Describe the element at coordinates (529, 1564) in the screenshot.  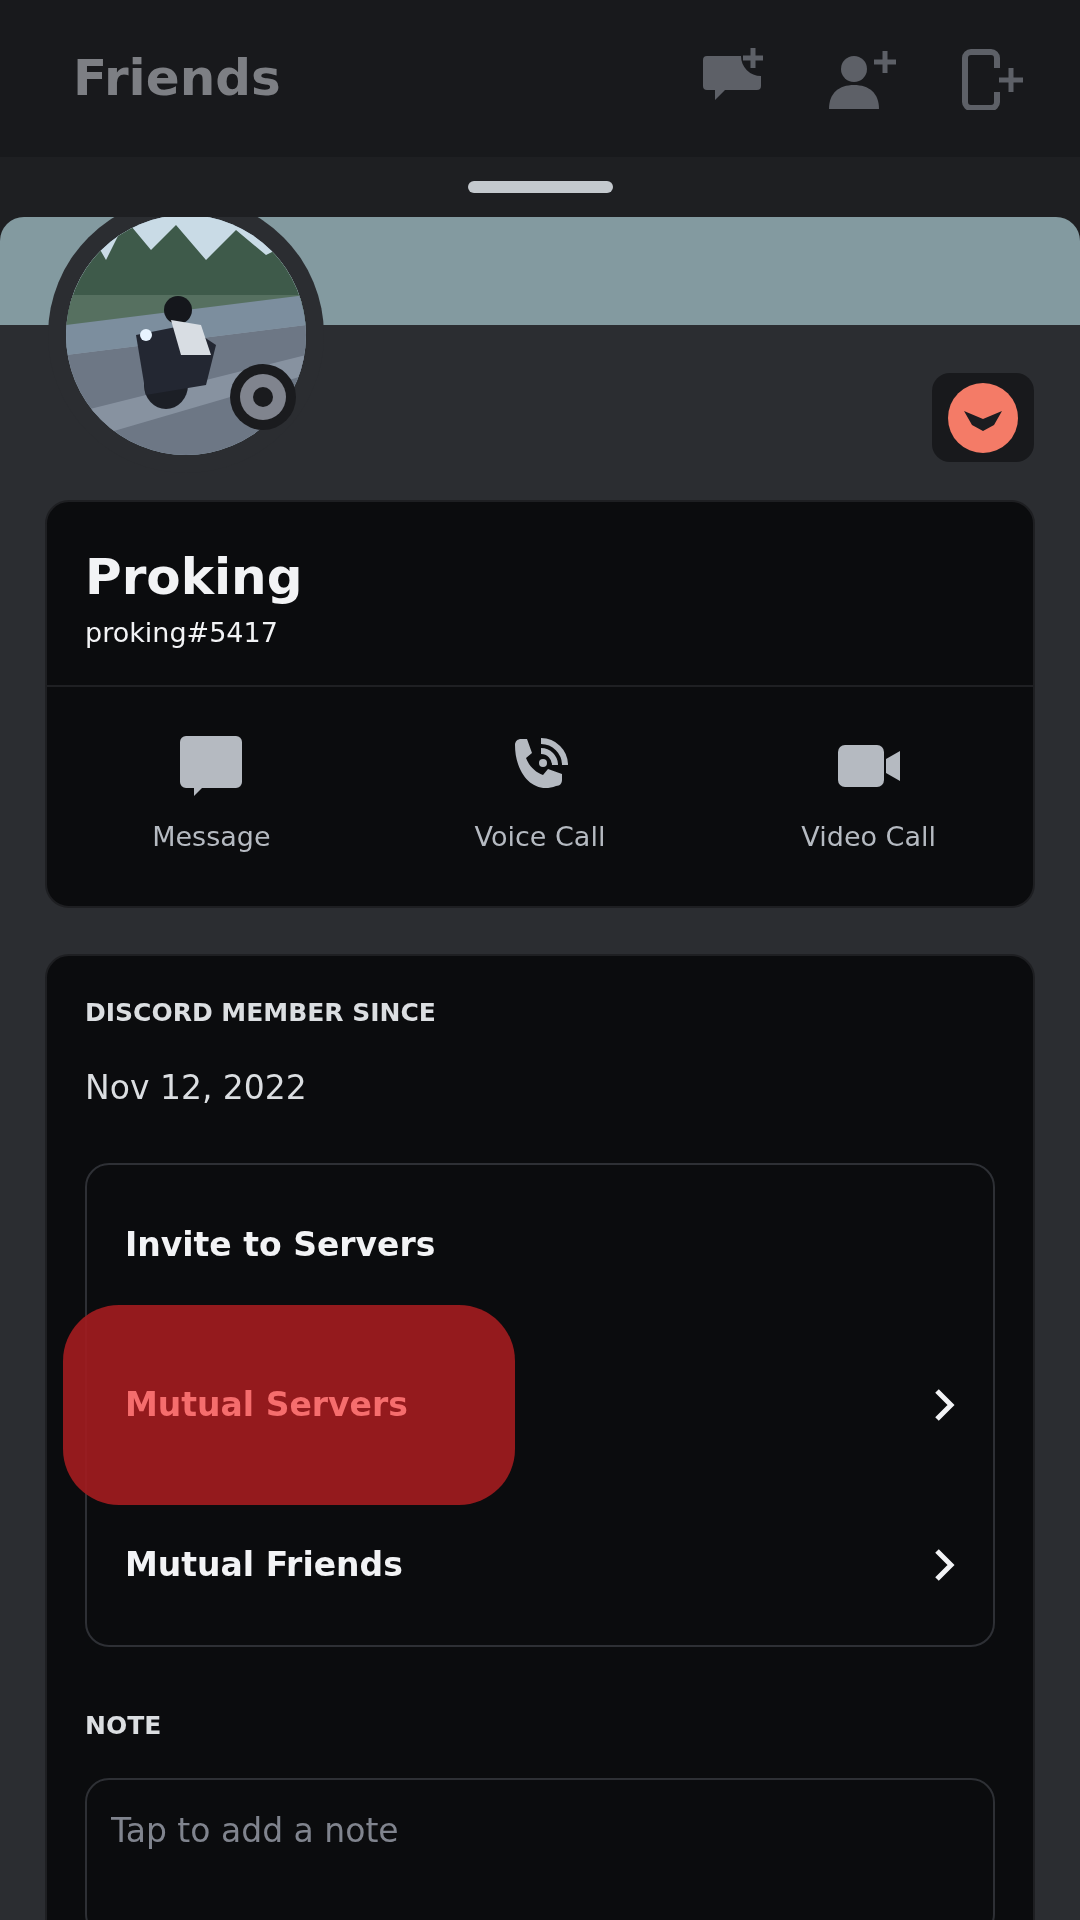
I see `link-item: Mutual Friends` at that location.